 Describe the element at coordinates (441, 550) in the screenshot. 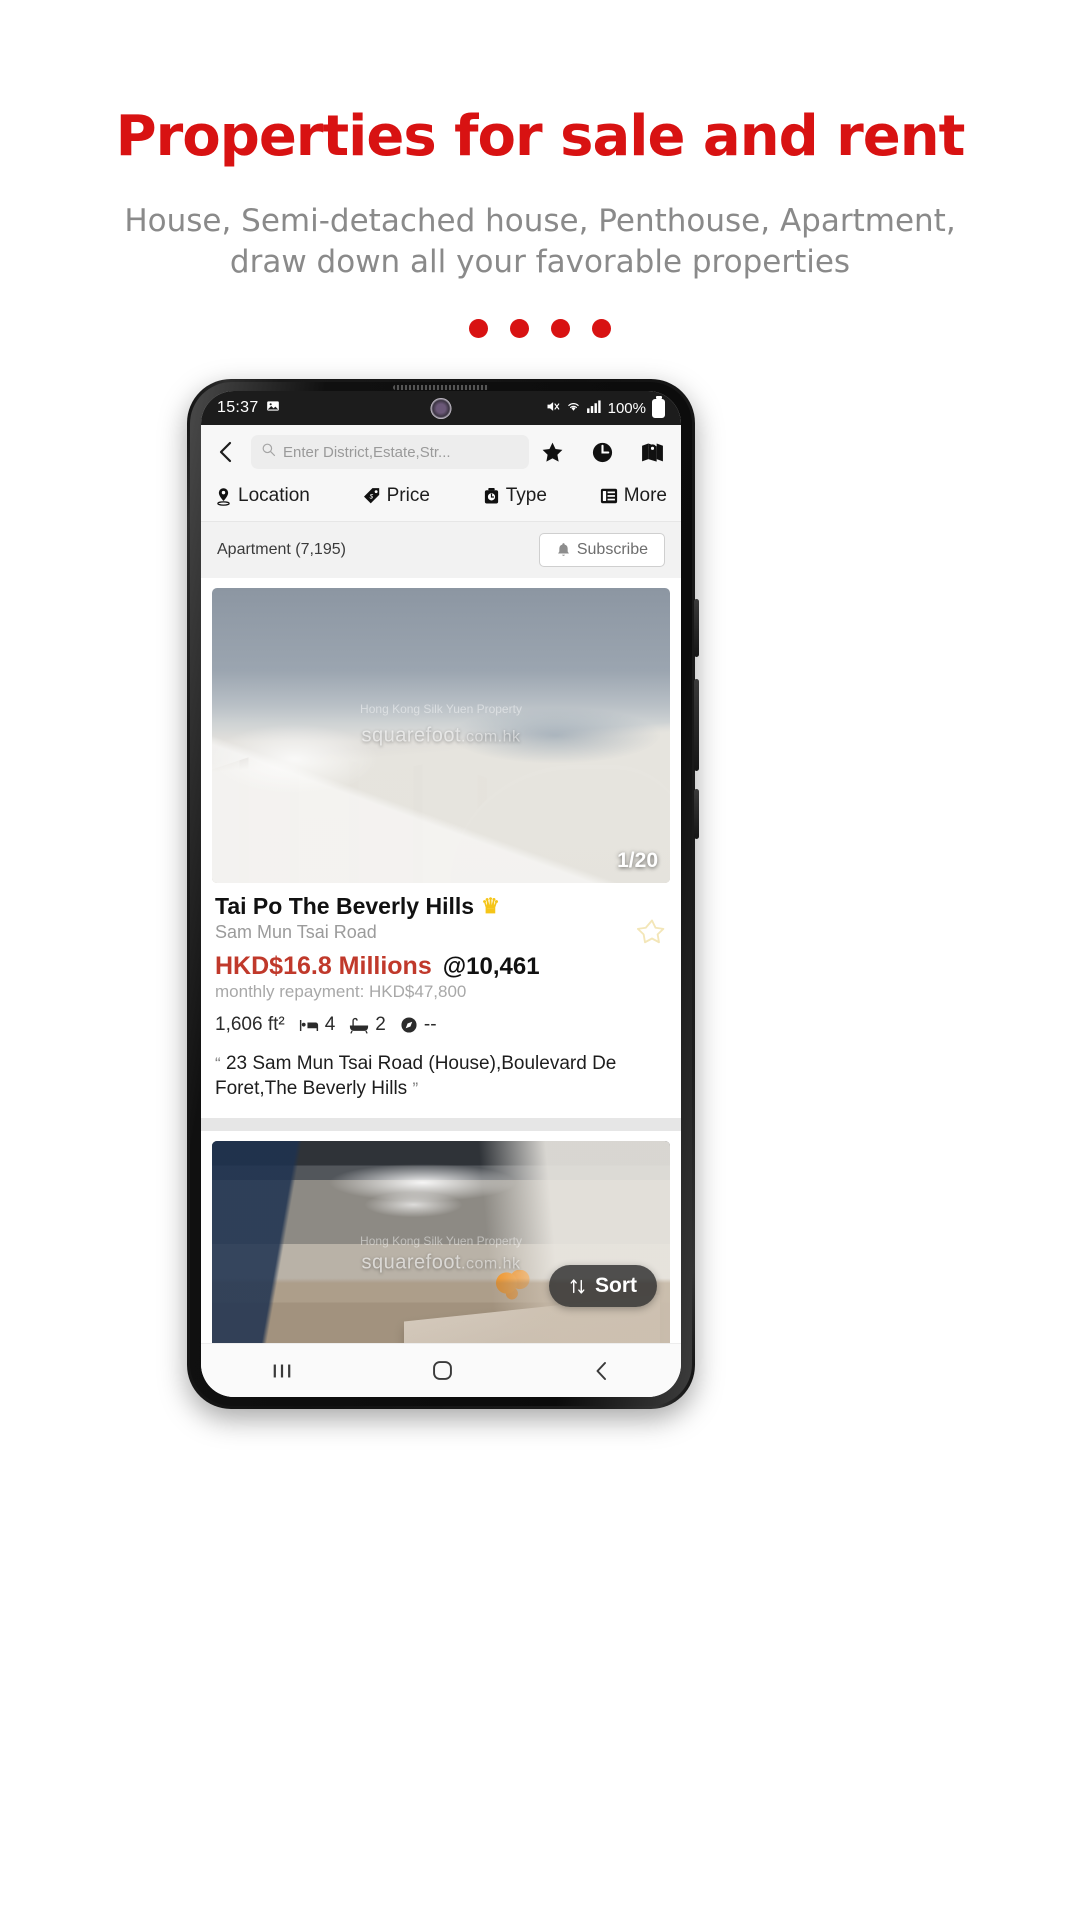

I see `result-header: Apartment (7,195) Subscribe` at that location.